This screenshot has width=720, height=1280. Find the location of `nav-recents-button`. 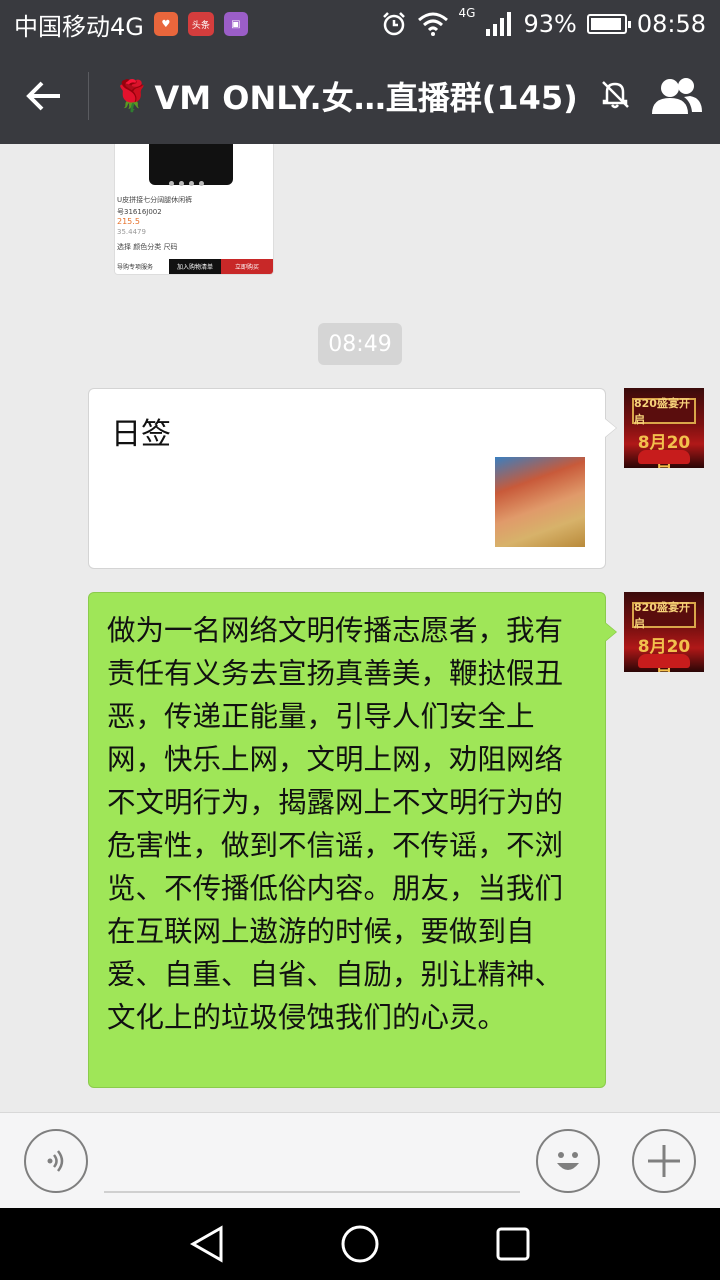

nav-recents-button is located at coordinates (513, 1244).